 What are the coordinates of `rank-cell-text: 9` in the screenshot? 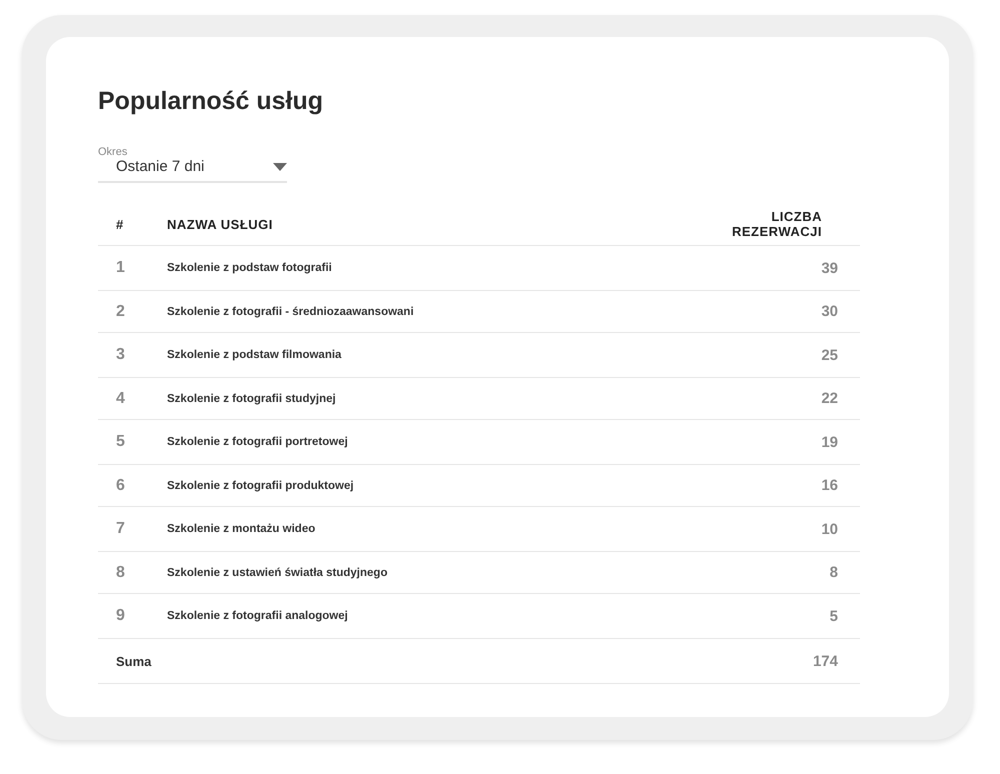 It's located at (120, 616).